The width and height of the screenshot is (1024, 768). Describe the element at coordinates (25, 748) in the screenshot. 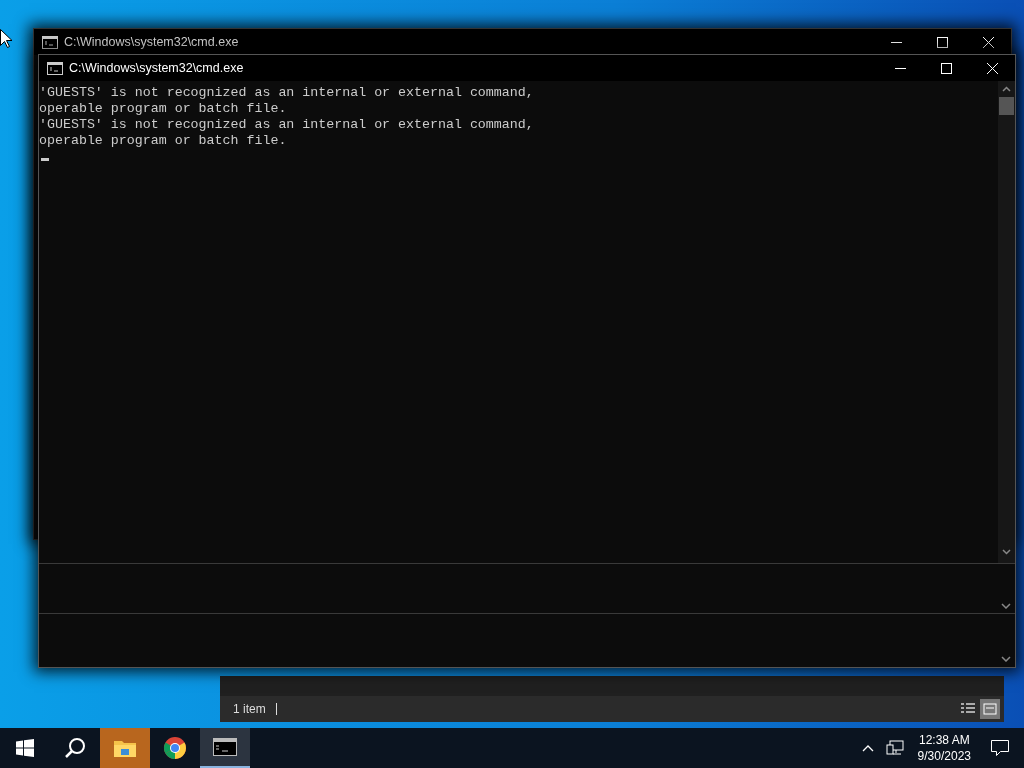

I see `windows-logo-icon` at that location.